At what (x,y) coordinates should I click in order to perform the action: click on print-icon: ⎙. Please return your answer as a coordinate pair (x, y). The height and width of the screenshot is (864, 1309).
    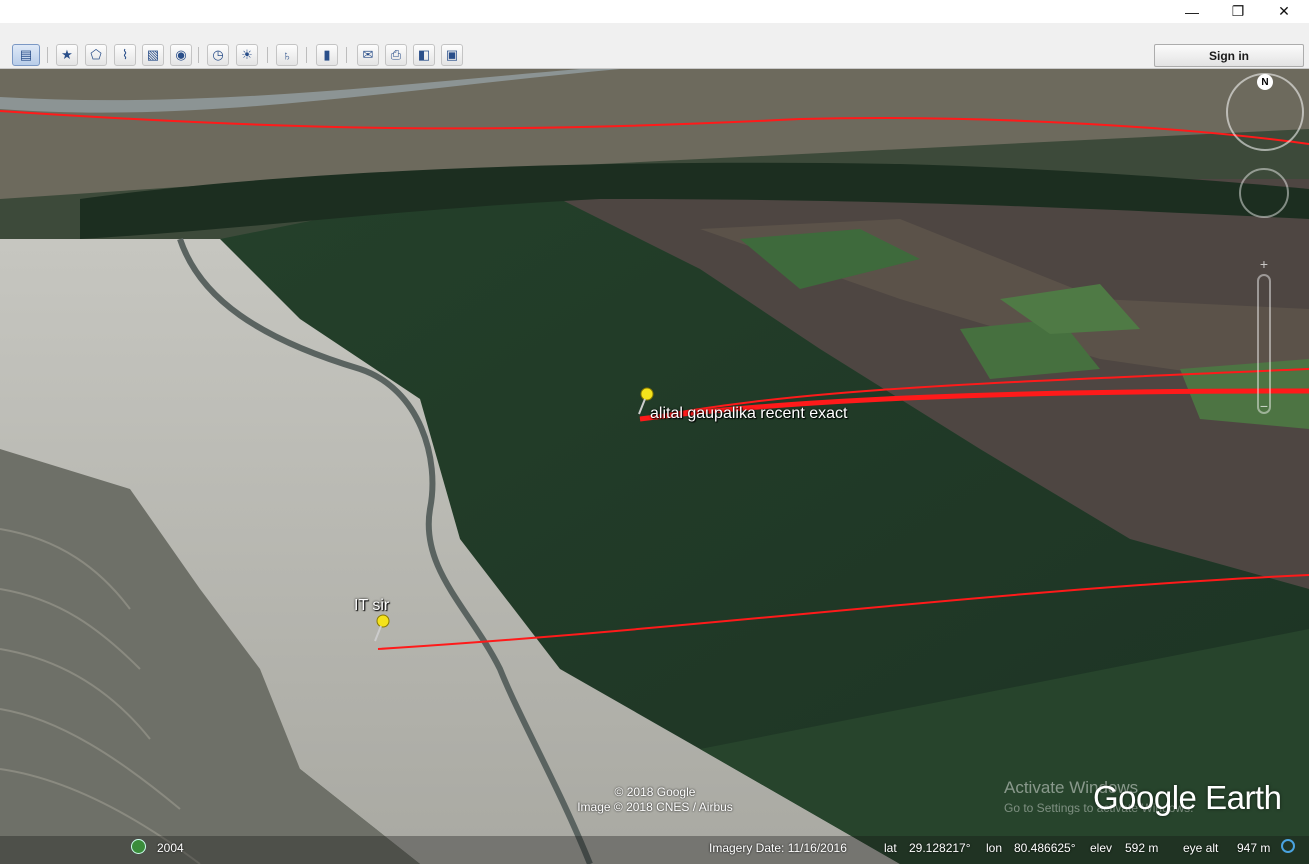
    Looking at the image, I should click on (396, 54).